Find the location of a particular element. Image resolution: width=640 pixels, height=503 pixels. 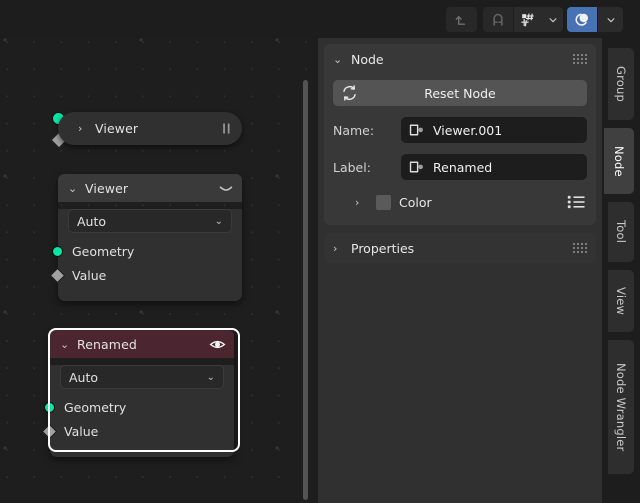

label-field-row: Label: Renamed is located at coordinates (460, 167).